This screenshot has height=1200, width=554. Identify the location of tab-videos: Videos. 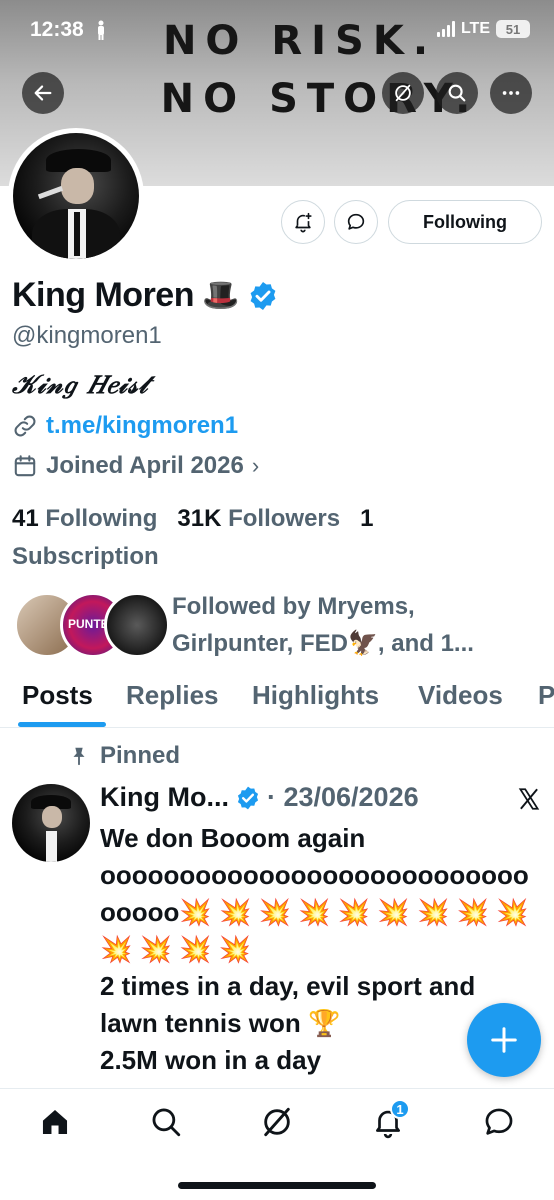
(460, 695).